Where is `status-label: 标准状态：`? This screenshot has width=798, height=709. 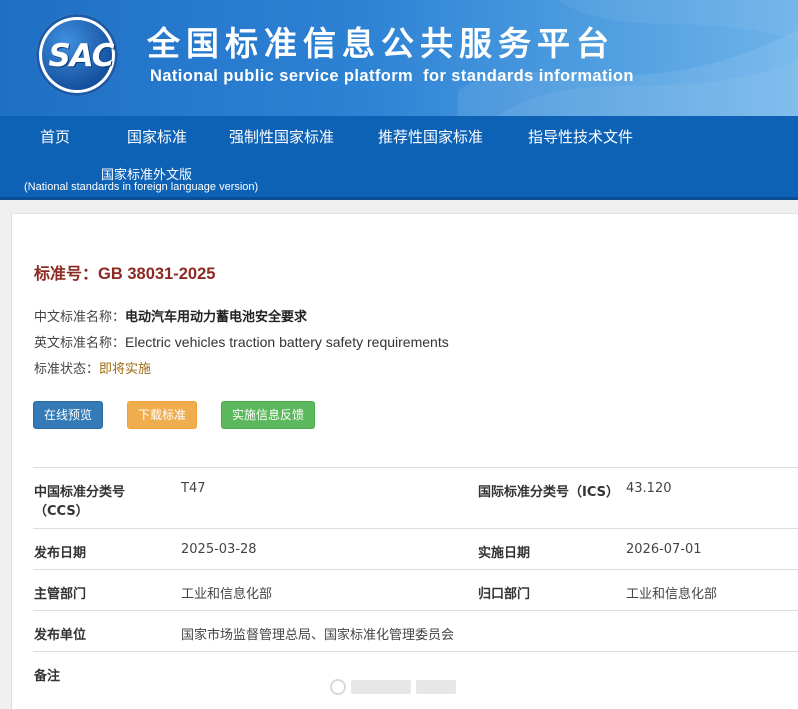 status-label: 标准状态： is located at coordinates (67, 369).